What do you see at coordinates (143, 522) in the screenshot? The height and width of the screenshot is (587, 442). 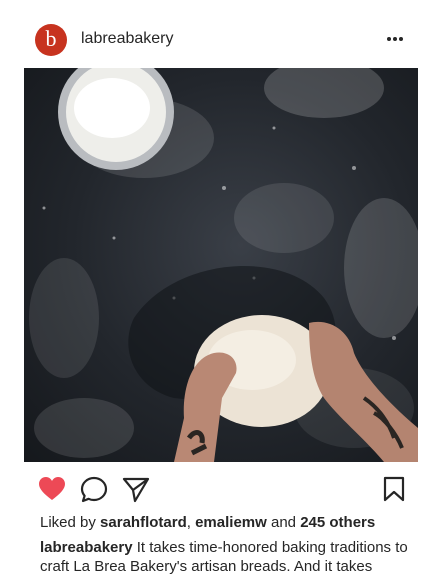 I see `liked-user-link: sarahflotard` at bounding box center [143, 522].